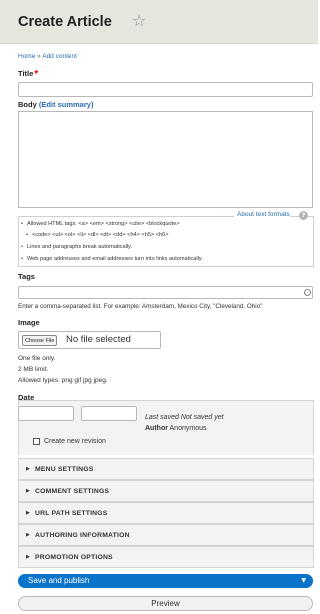 This screenshot has height=614, width=320. I want to click on question-mark-icon: ?, so click(303, 215).